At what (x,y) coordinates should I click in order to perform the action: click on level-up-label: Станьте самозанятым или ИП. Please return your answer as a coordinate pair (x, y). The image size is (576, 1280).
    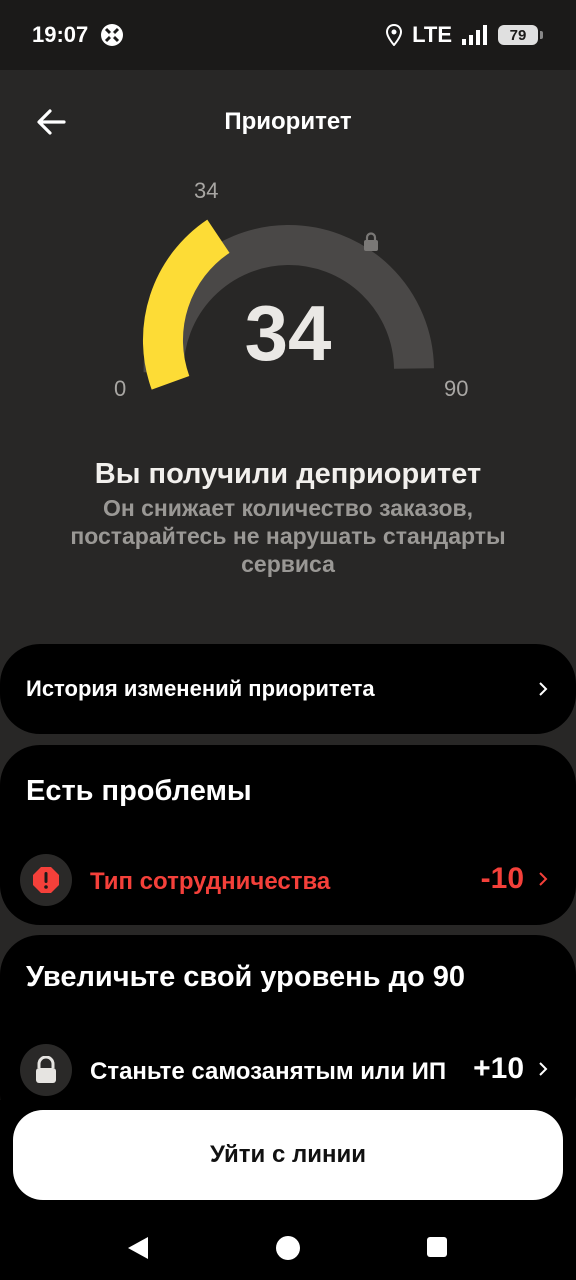
    Looking at the image, I should click on (268, 1071).